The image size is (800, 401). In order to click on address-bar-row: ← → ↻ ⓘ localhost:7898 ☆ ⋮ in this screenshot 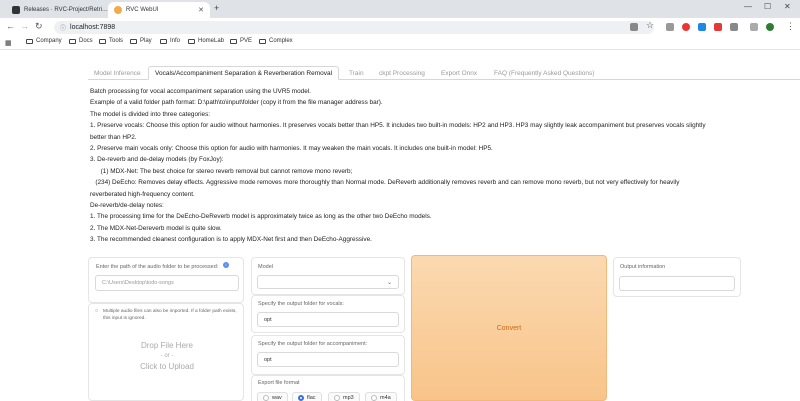, I will do `click(400, 27)`.